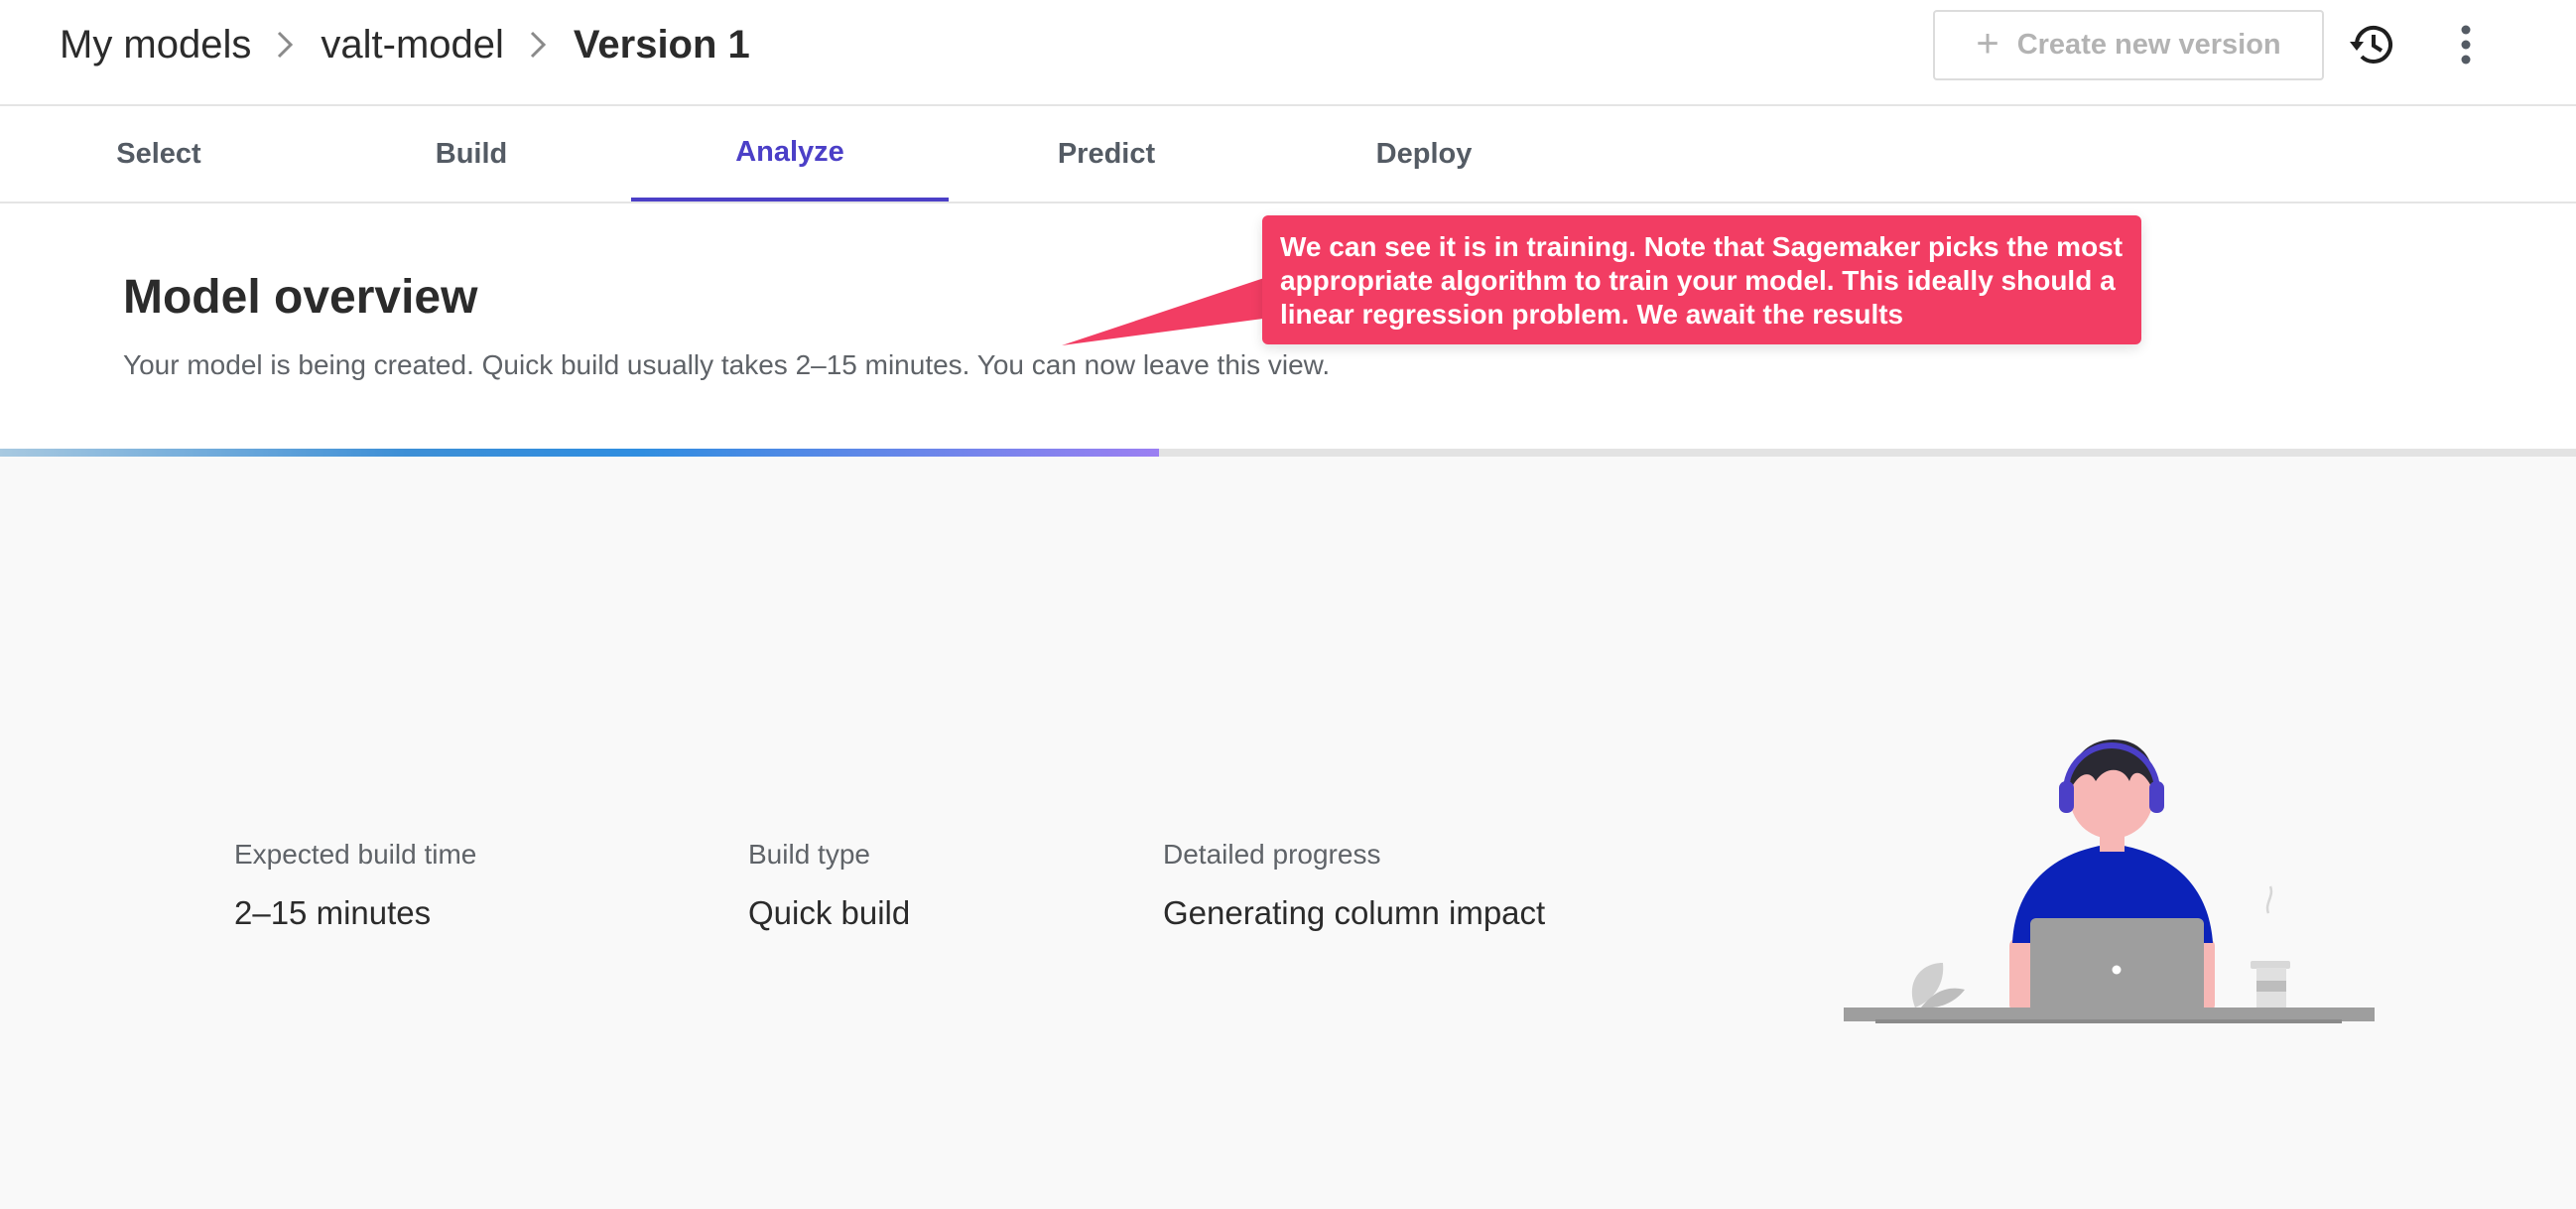  I want to click on breadcrumb: My models valt-model Version 1, so click(405, 44).